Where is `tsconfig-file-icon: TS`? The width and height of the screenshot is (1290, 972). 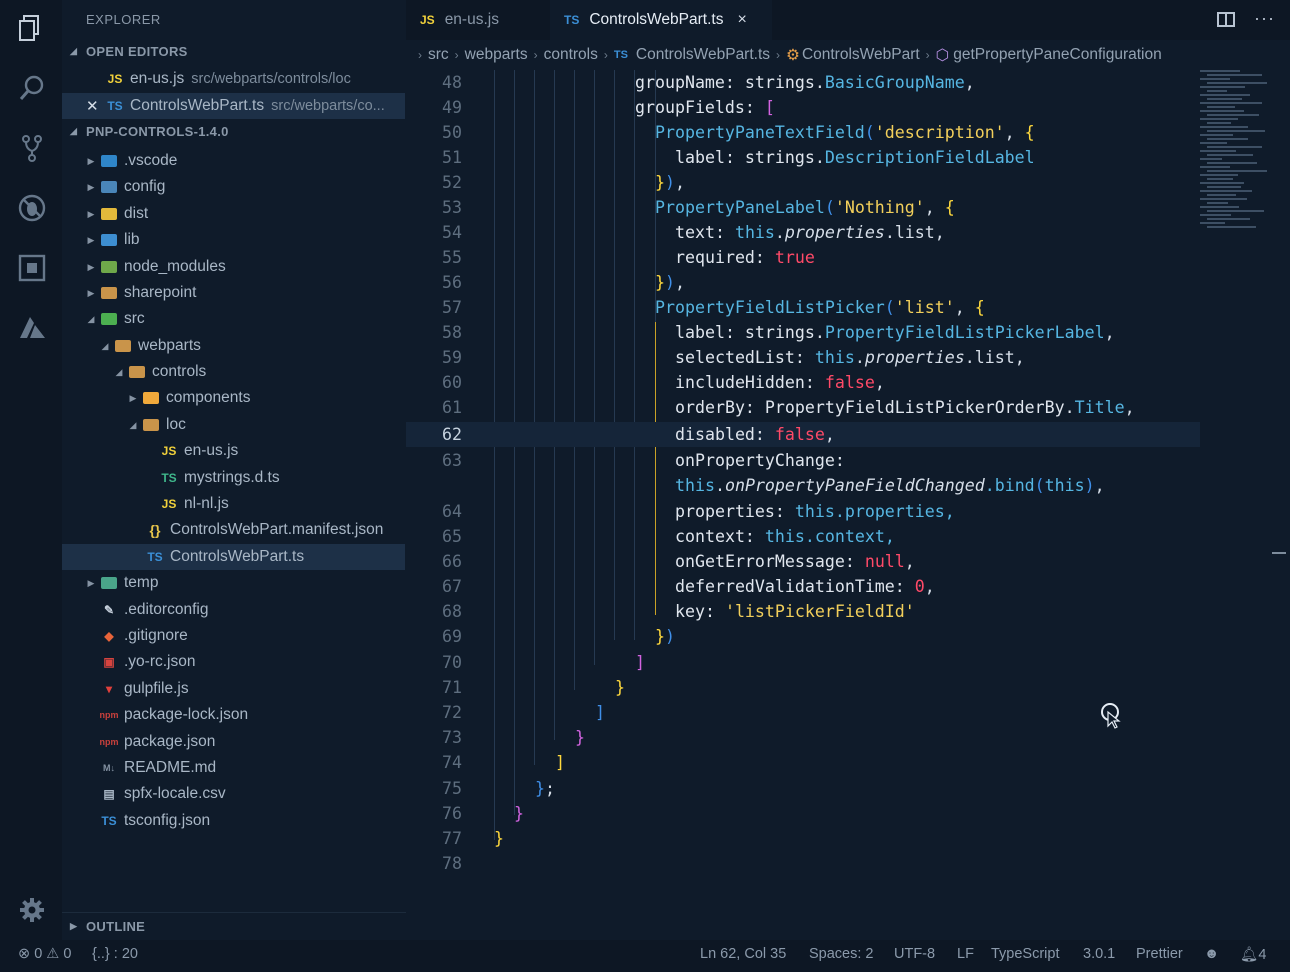 tsconfig-file-icon: TS is located at coordinates (109, 821).